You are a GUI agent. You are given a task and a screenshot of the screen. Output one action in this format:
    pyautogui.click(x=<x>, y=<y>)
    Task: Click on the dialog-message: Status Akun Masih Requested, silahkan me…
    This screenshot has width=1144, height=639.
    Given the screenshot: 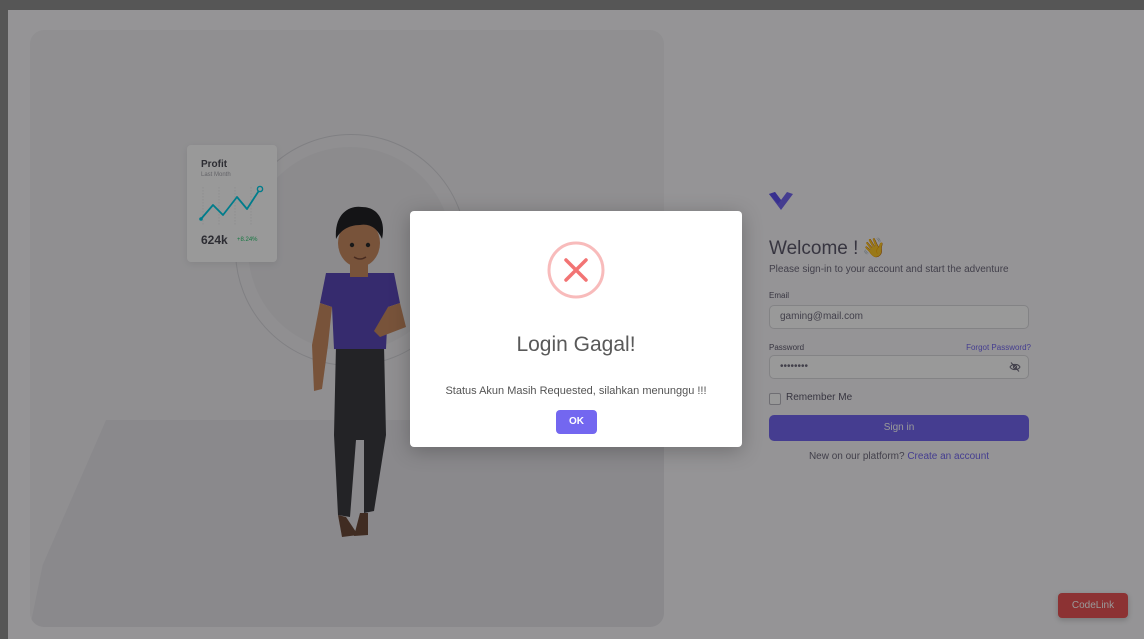 What is the action you would take?
    pyautogui.click(x=576, y=391)
    